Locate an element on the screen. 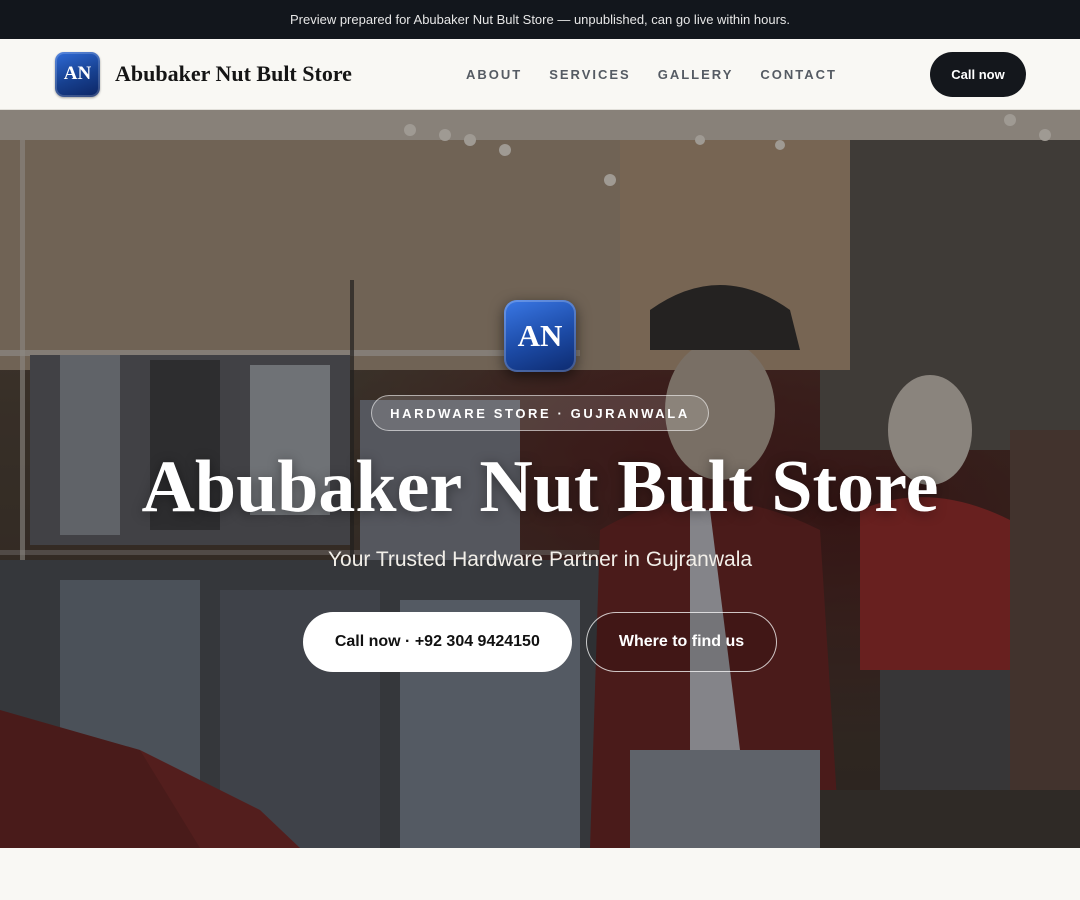 This screenshot has height=900, width=1080. logo-badge: AN is located at coordinates (77, 74).